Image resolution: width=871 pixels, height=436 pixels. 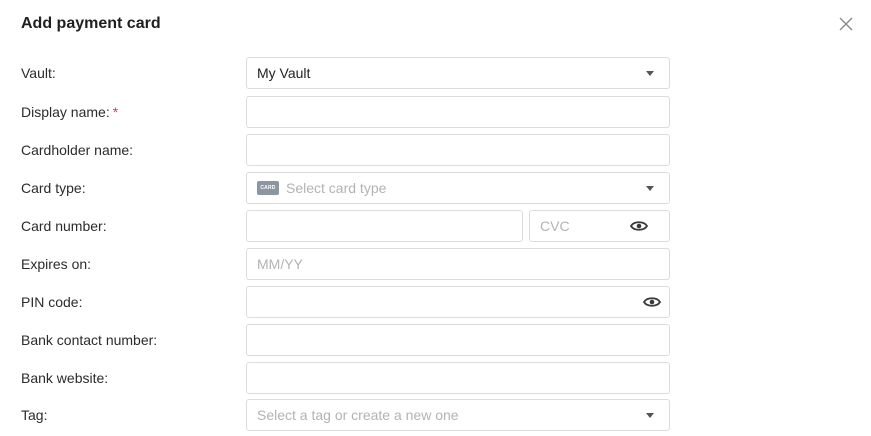 I want to click on card-number-label: Card number:, so click(x=64, y=226).